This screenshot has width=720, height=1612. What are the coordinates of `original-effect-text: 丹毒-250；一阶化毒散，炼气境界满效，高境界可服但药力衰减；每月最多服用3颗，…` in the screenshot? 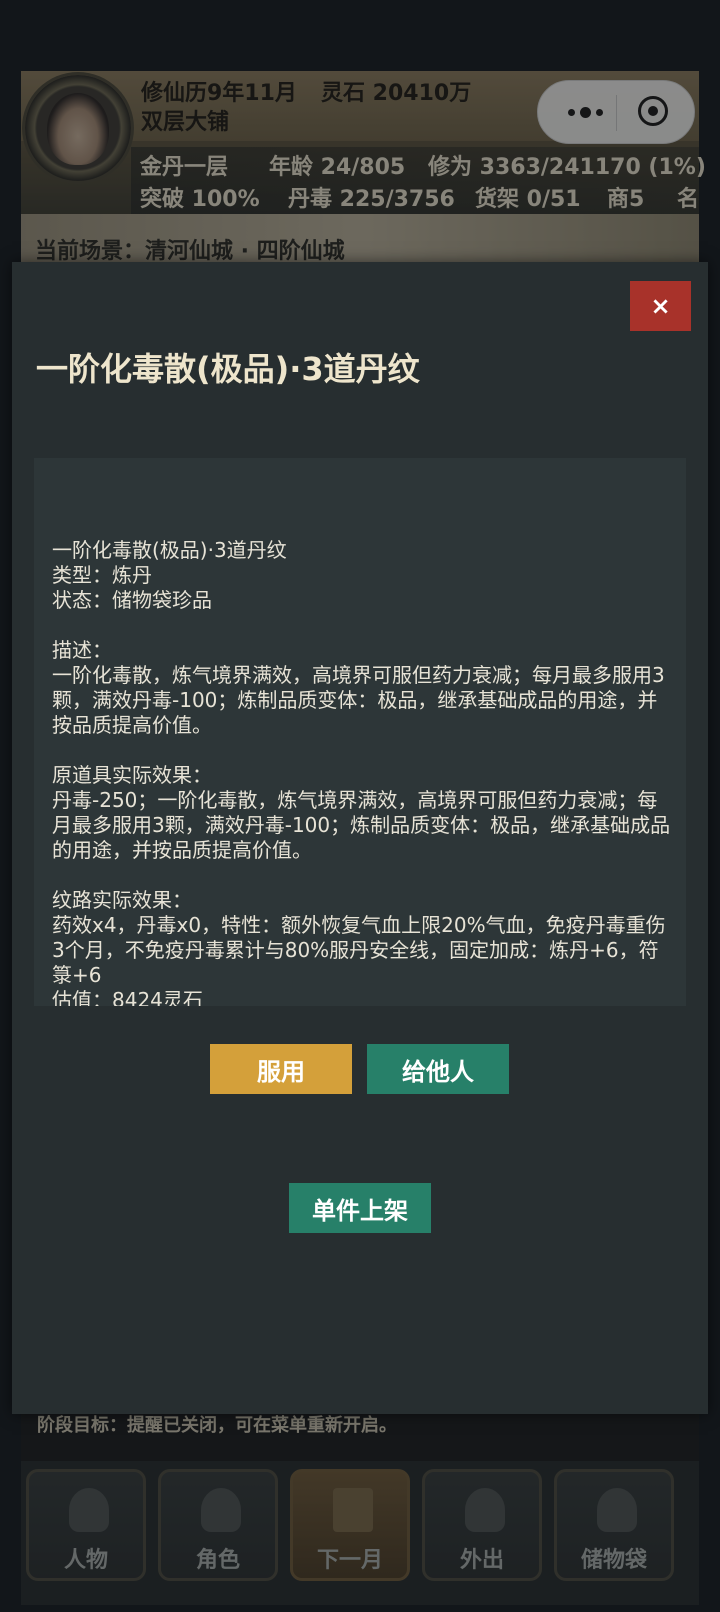 It's located at (361, 825).